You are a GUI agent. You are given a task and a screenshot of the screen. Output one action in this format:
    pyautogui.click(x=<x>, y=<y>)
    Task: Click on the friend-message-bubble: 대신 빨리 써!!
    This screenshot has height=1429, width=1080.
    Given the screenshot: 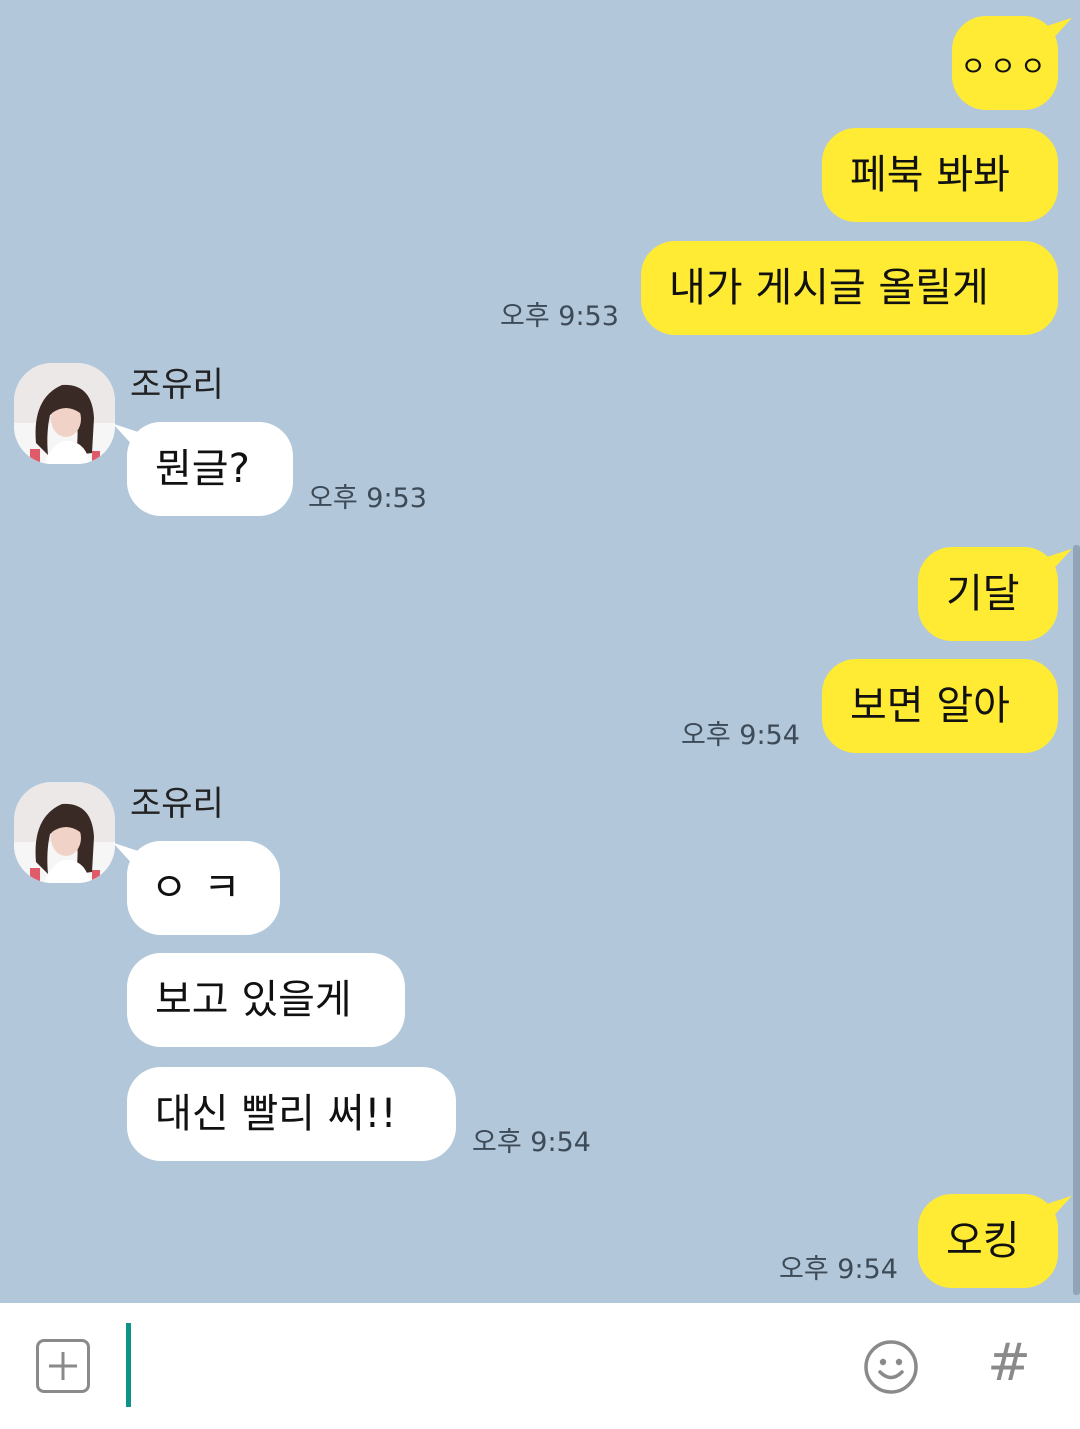 What is the action you would take?
    pyautogui.click(x=291, y=1114)
    